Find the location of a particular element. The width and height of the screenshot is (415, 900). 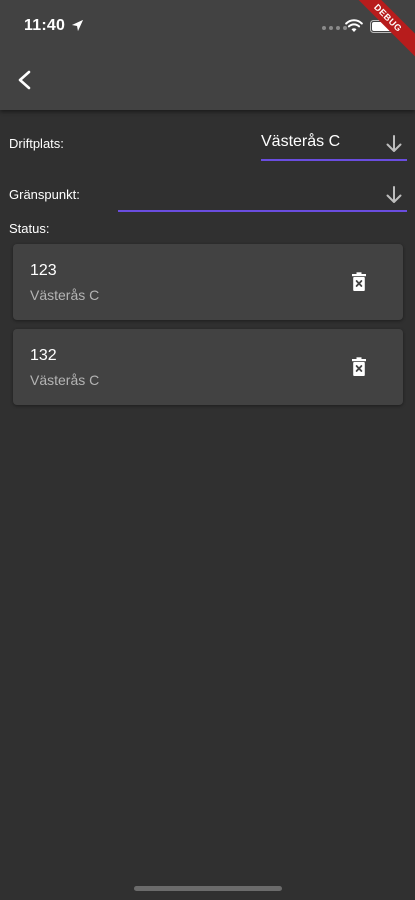

status-label: Status: is located at coordinates (29, 228).